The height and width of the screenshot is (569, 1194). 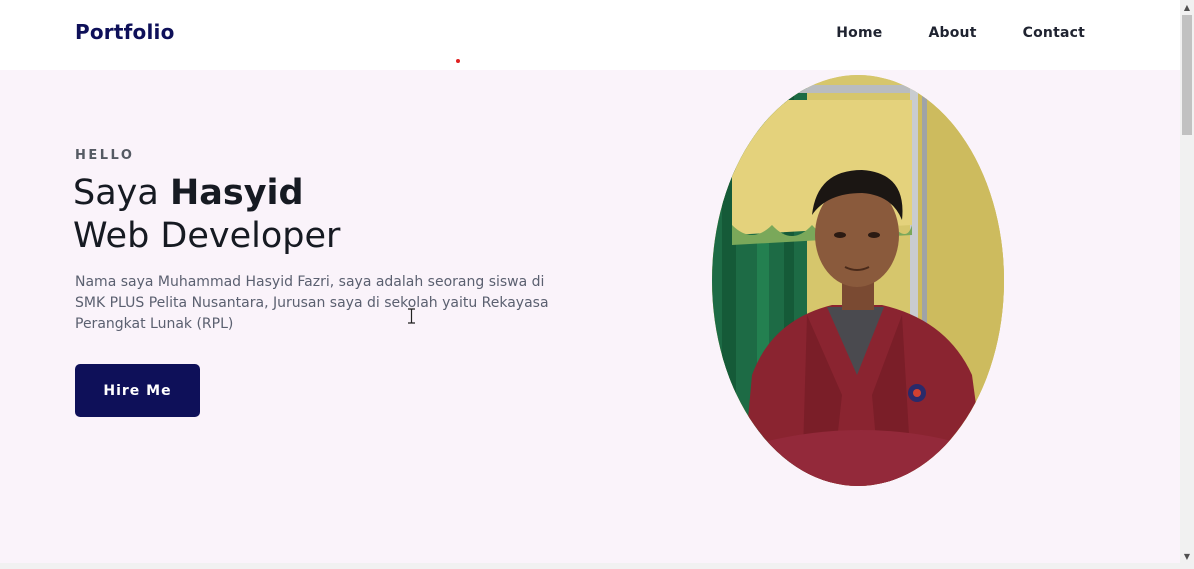 I want to click on scrollbar-thumb, so click(x=1187, y=75).